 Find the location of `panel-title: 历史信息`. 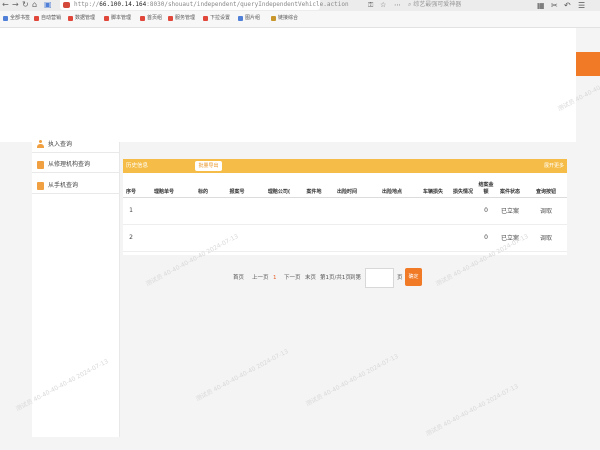

panel-title: 历史信息 is located at coordinates (137, 166).